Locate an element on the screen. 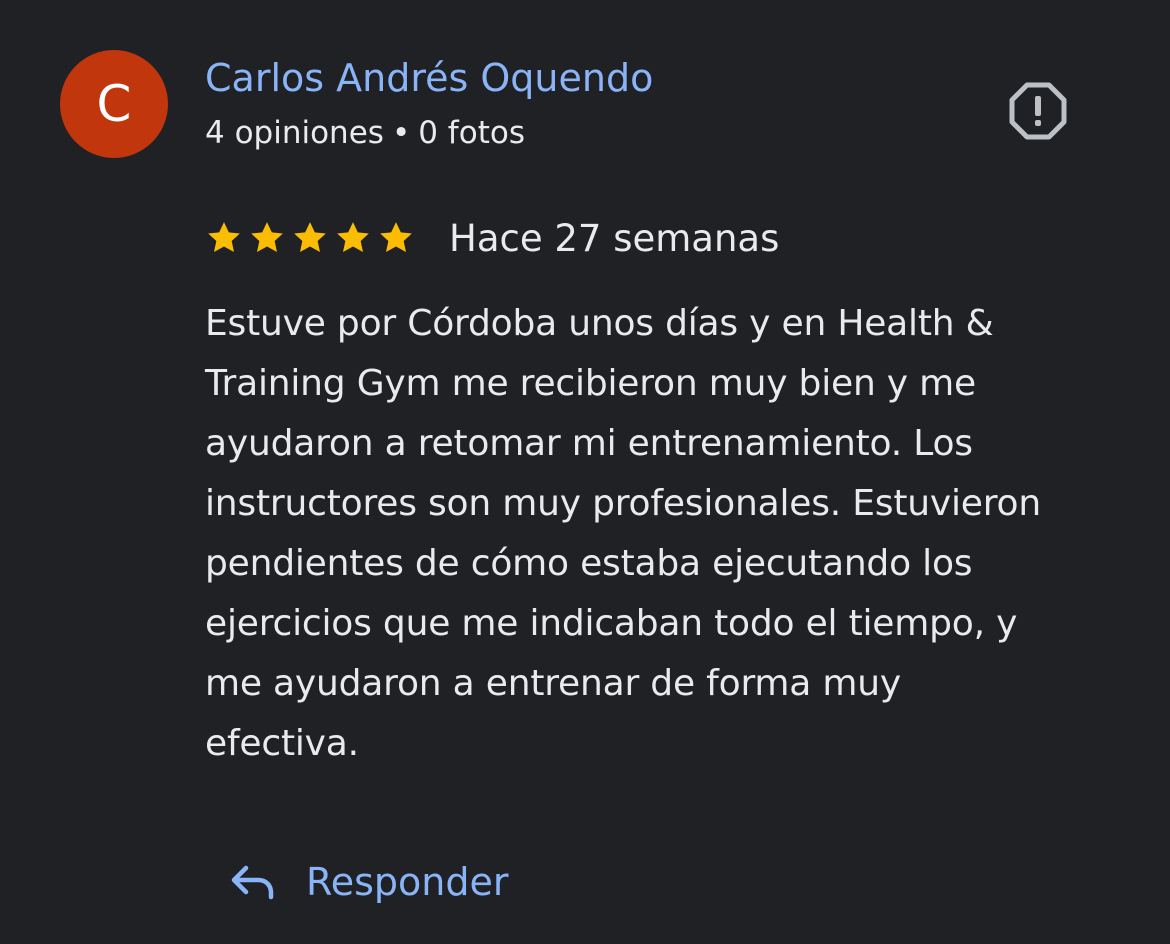  review-text-line: ayudaron a retomar mi entrenamiento. Los is located at coordinates (589, 443).